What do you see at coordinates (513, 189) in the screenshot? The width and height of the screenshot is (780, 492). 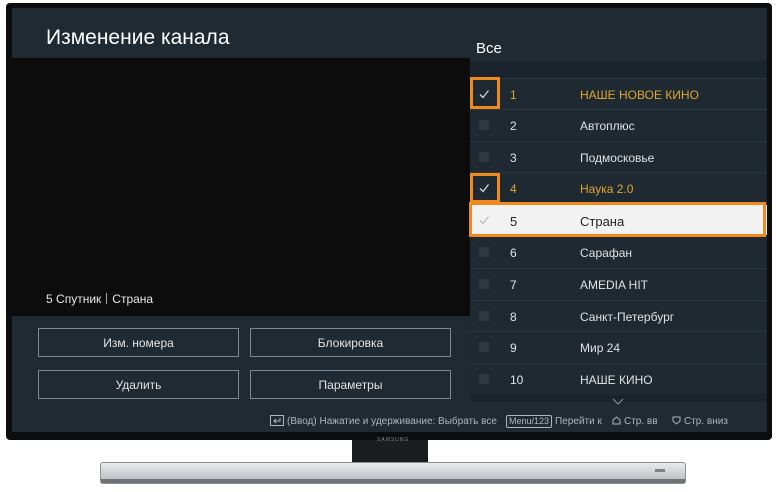 I see `channel-number: 4` at bounding box center [513, 189].